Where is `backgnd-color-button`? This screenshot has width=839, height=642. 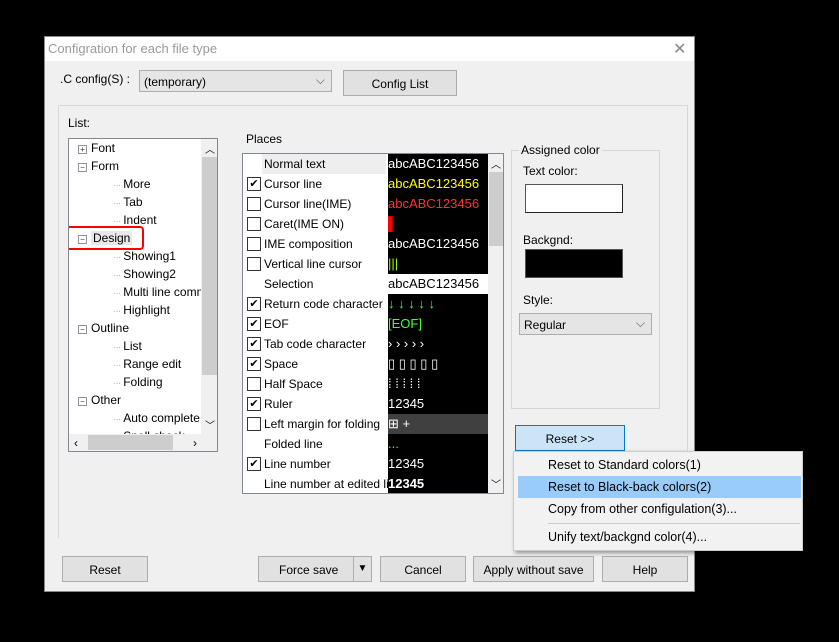 backgnd-color-button is located at coordinates (574, 263).